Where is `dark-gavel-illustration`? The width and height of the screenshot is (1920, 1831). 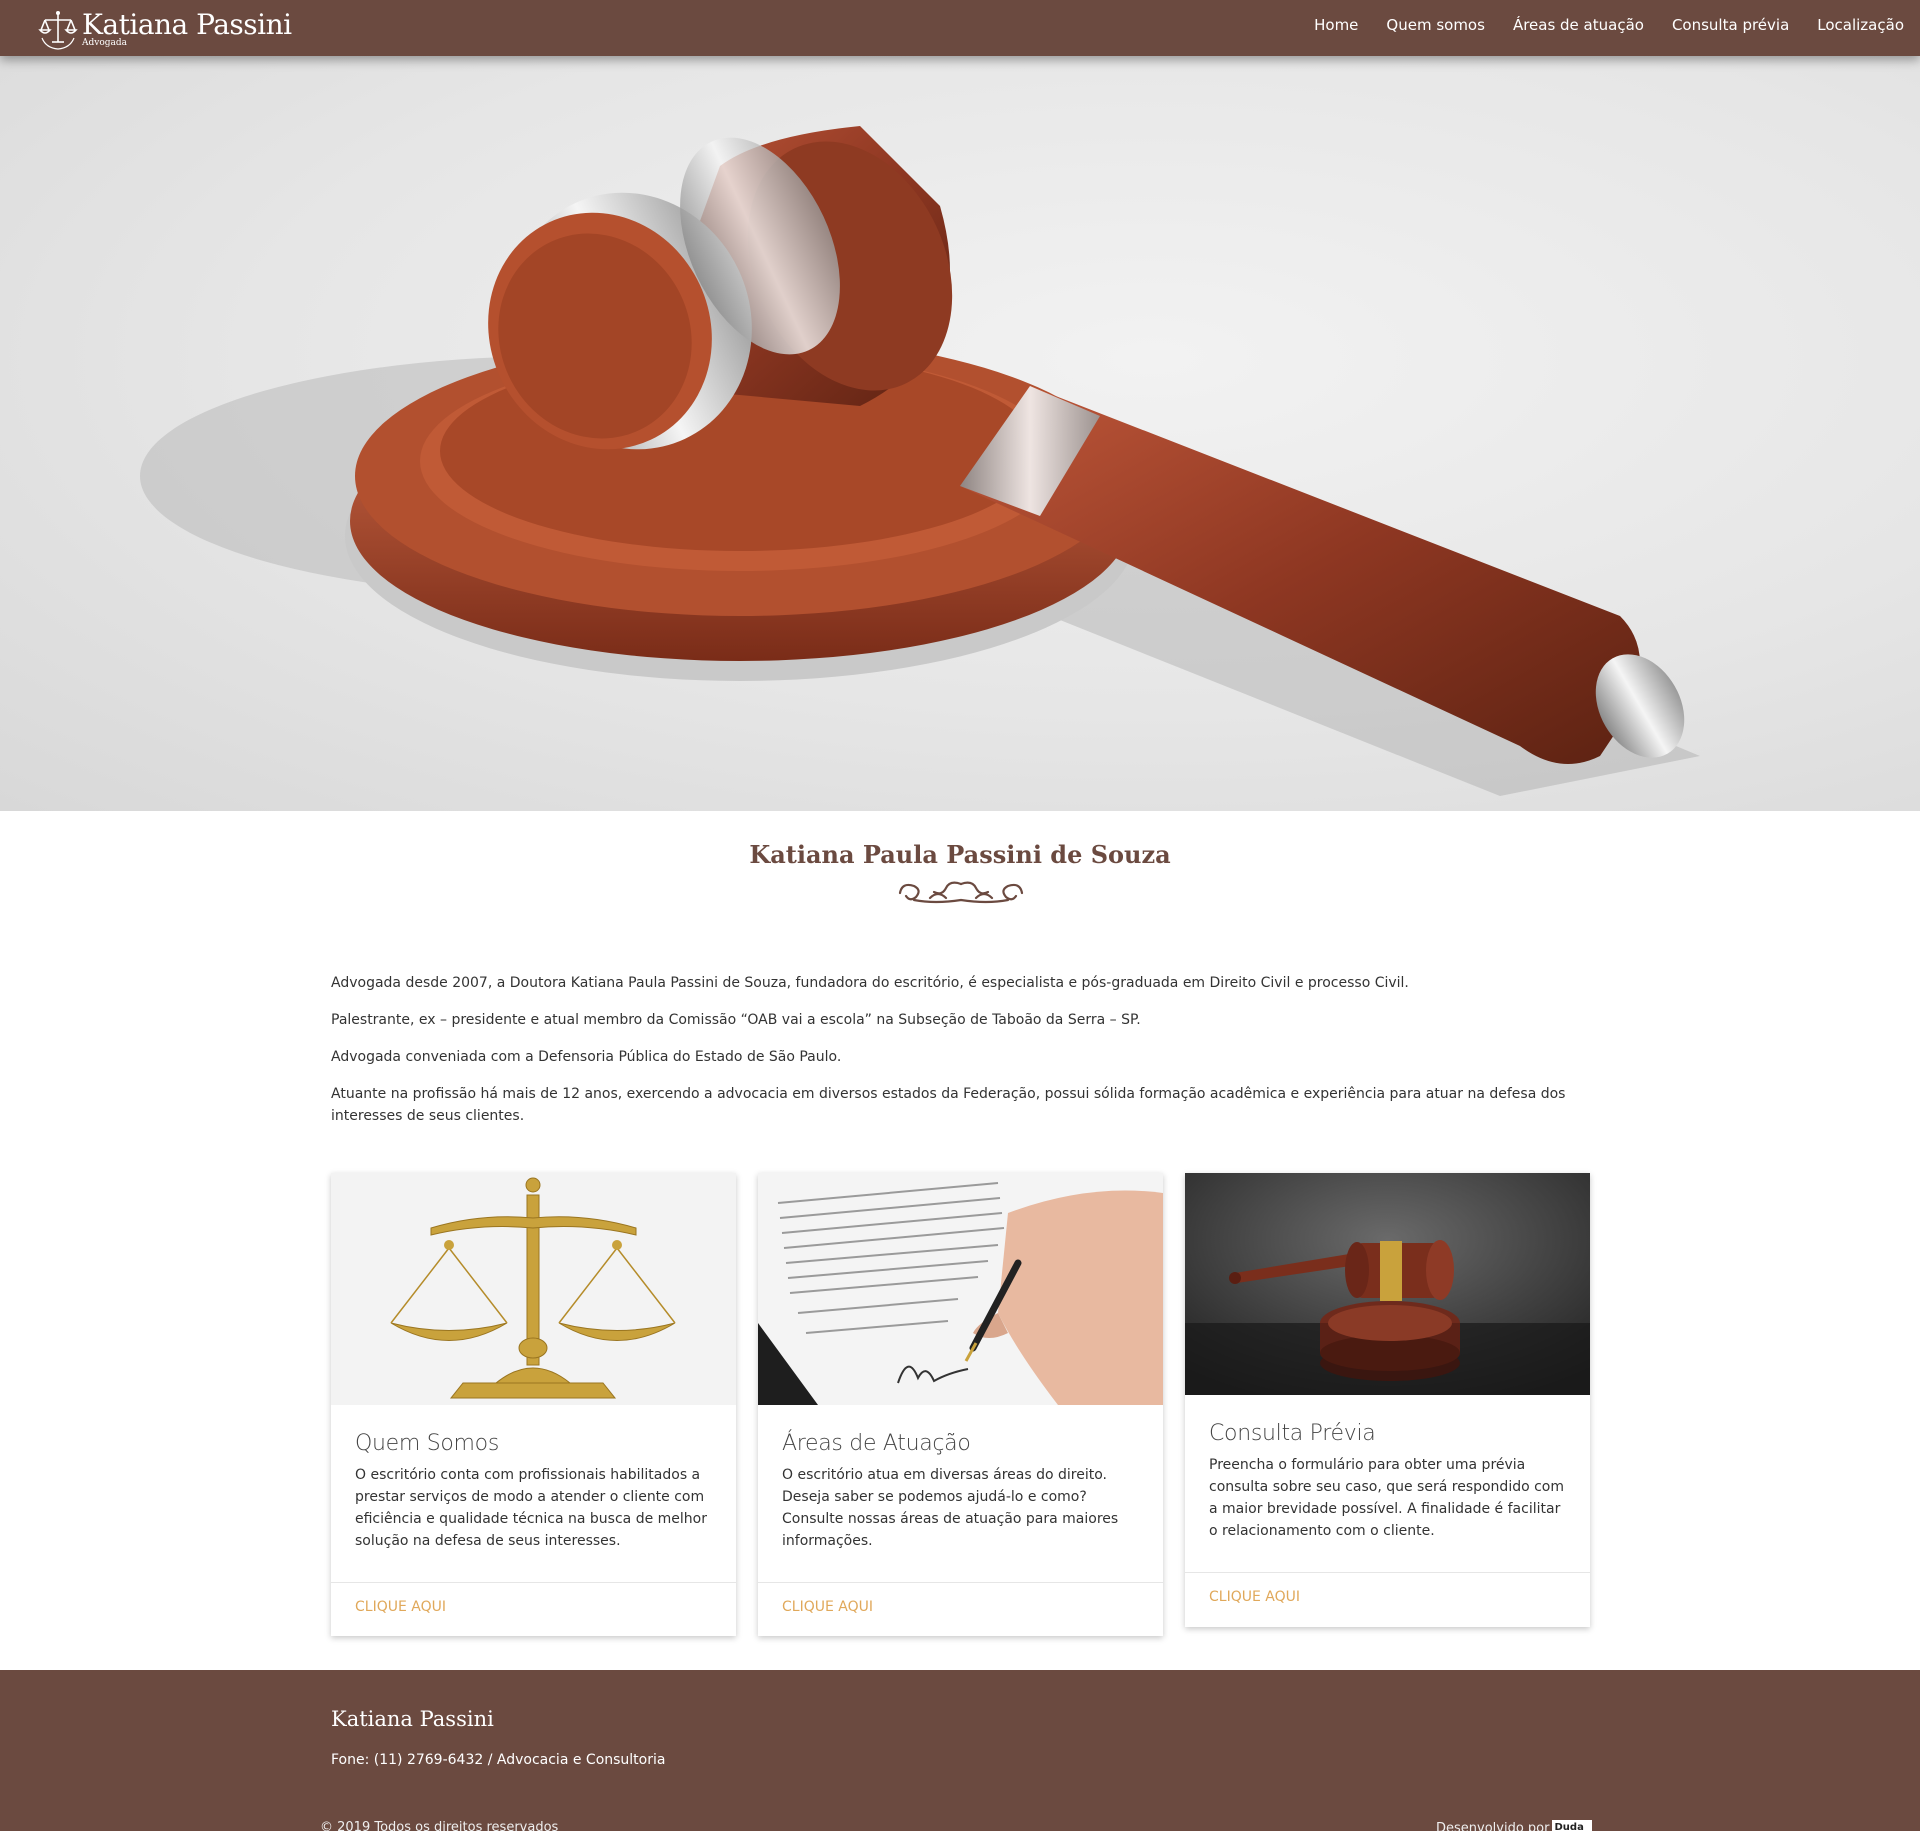 dark-gavel-illustration is located at coordinates (1387, 1284).